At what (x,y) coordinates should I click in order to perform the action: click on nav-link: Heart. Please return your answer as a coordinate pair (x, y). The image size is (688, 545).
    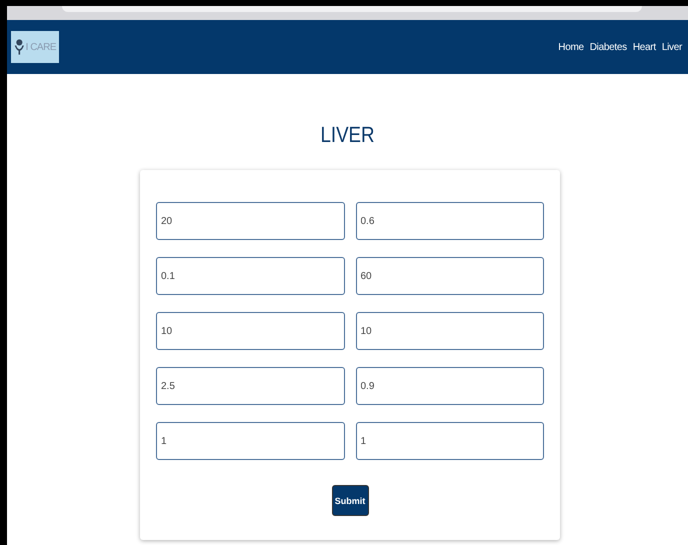
    Looking at the image, I should click on (644, 47).